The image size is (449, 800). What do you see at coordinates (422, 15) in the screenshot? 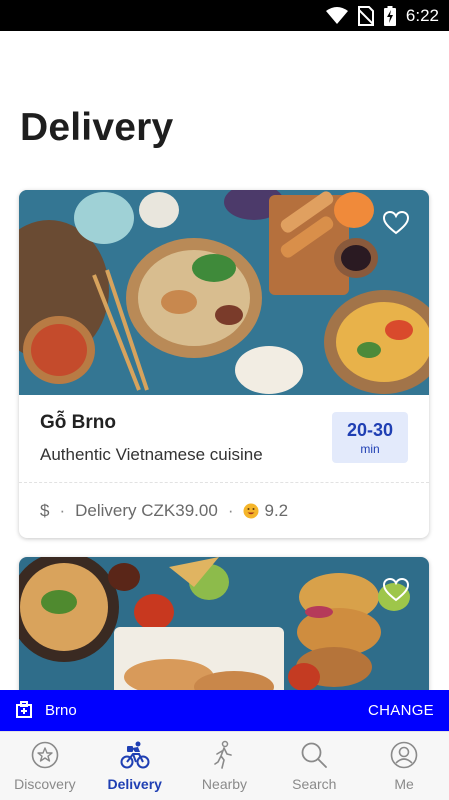
I see `clock: 6:22` at bounding box center [422, 15].